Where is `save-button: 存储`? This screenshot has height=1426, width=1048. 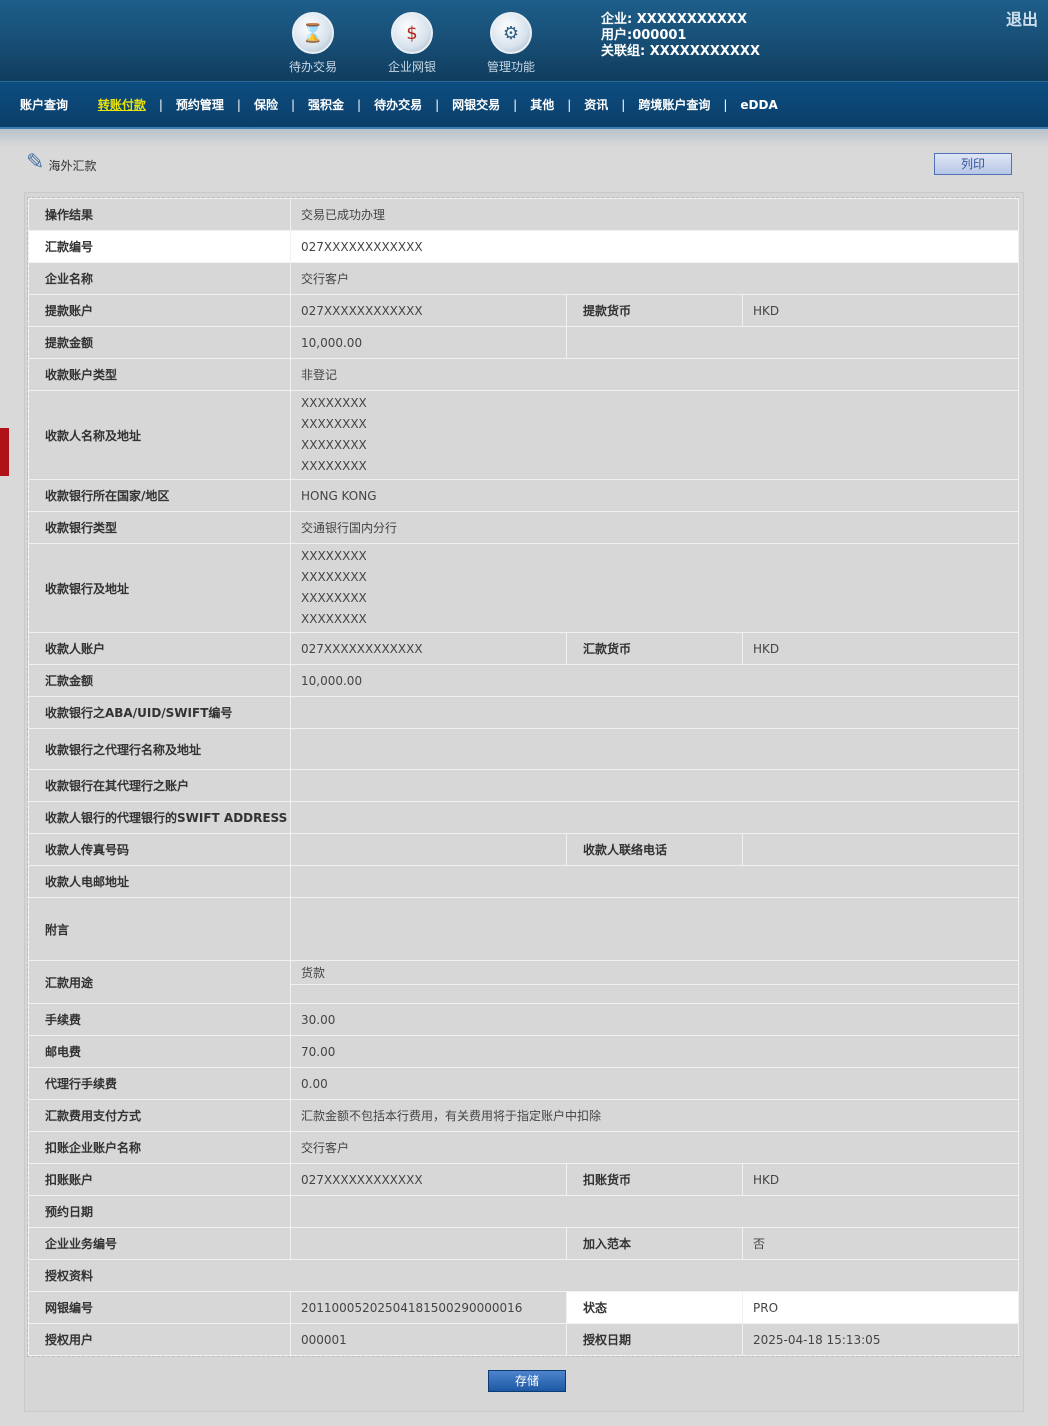
save-button: 存储 is located at coordinates (527, 1381).